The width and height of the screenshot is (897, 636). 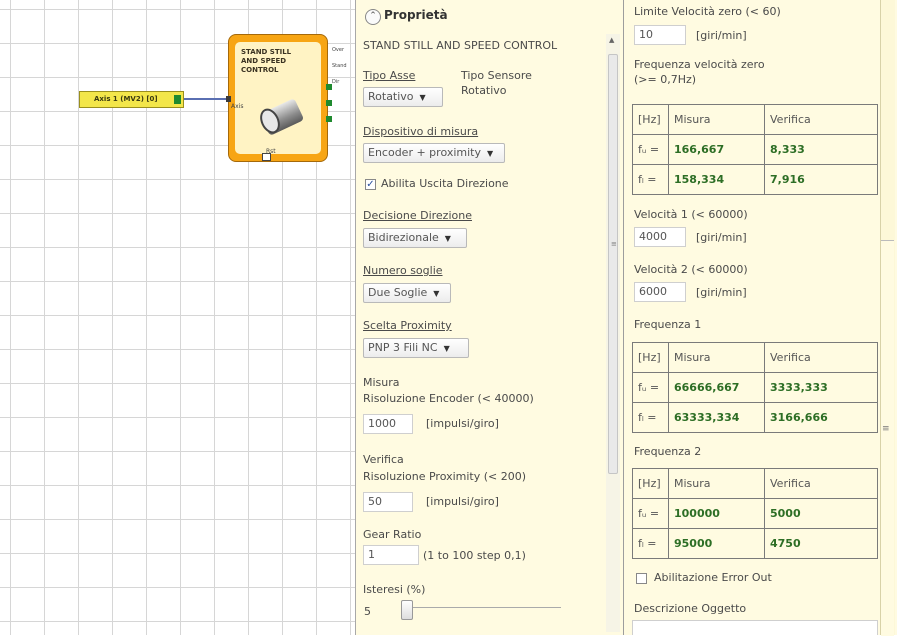 I want to click on right-panel-scrollbar-thumb, so click(x=887, y=438).